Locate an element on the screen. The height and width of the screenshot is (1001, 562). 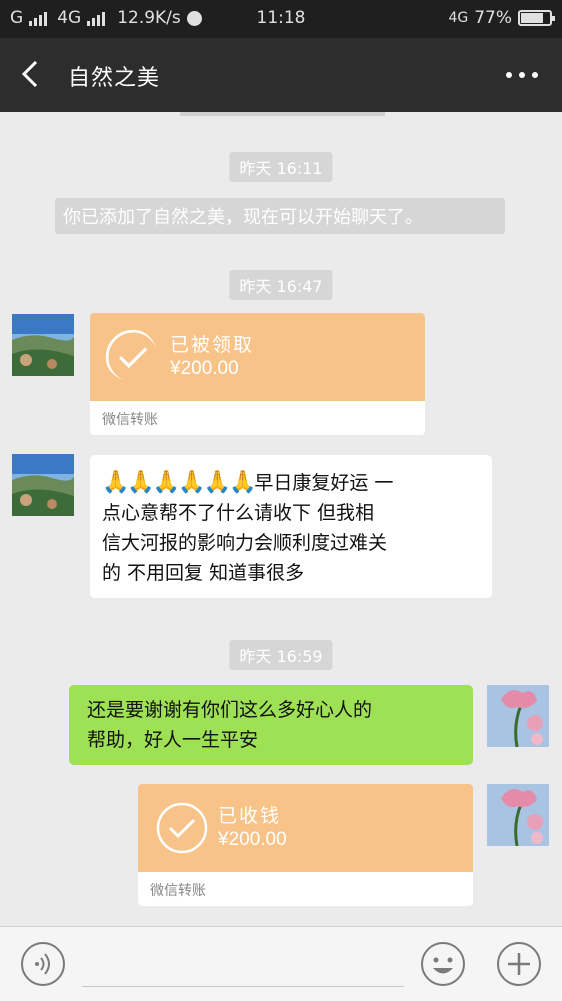
message-input is located at coordinates (243, 986).